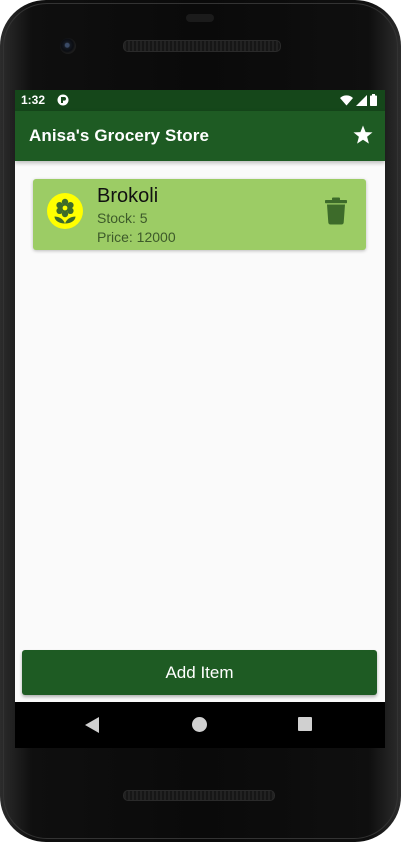 The height and width of the screenshot is (842, 401). I want to click on recents-icon, so click(305, 724).